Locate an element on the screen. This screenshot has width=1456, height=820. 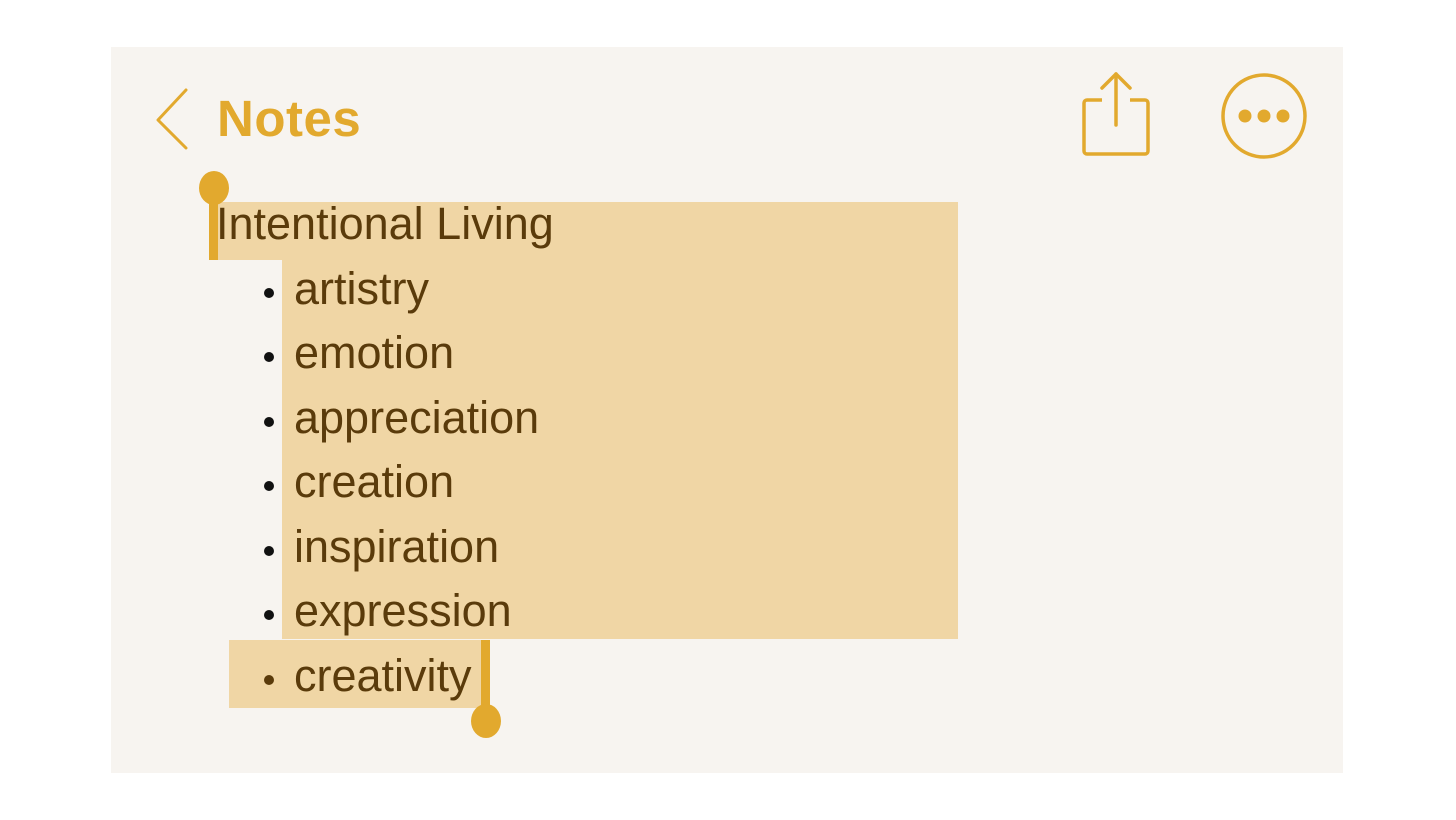
list-item: creativity is located at coordinates (383, 676).